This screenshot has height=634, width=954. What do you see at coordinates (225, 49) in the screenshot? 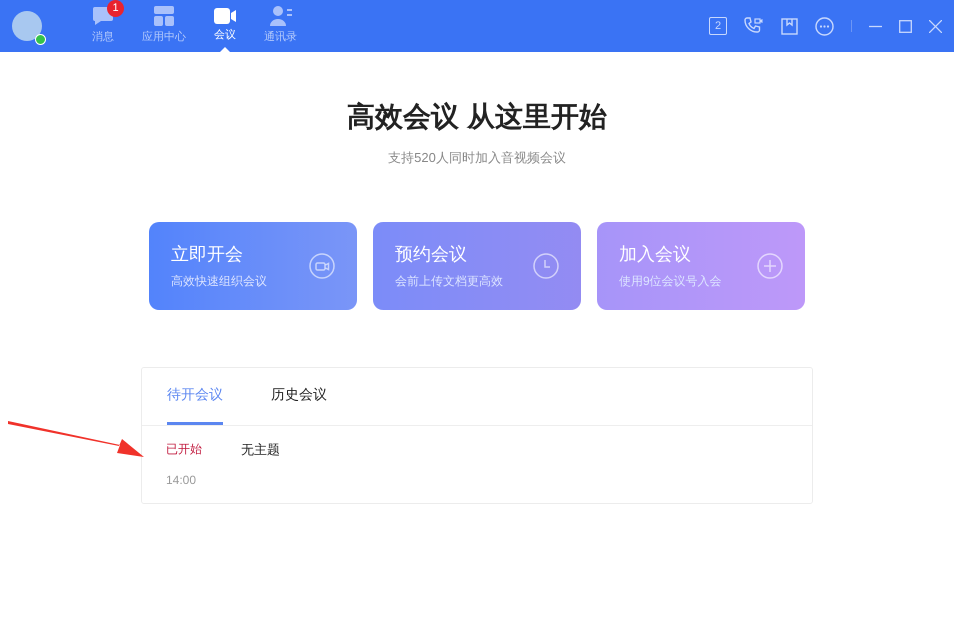
I see `selected-pointer-icon` at bounding box center [225, 49].